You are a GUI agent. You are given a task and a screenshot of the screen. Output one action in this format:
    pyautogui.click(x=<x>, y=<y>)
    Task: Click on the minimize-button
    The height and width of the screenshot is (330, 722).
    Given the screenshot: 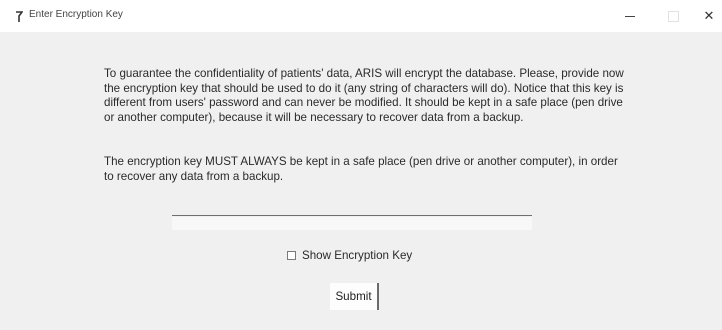 What is the action you would take?
    pyautogui.click(x=630, y=16)
    